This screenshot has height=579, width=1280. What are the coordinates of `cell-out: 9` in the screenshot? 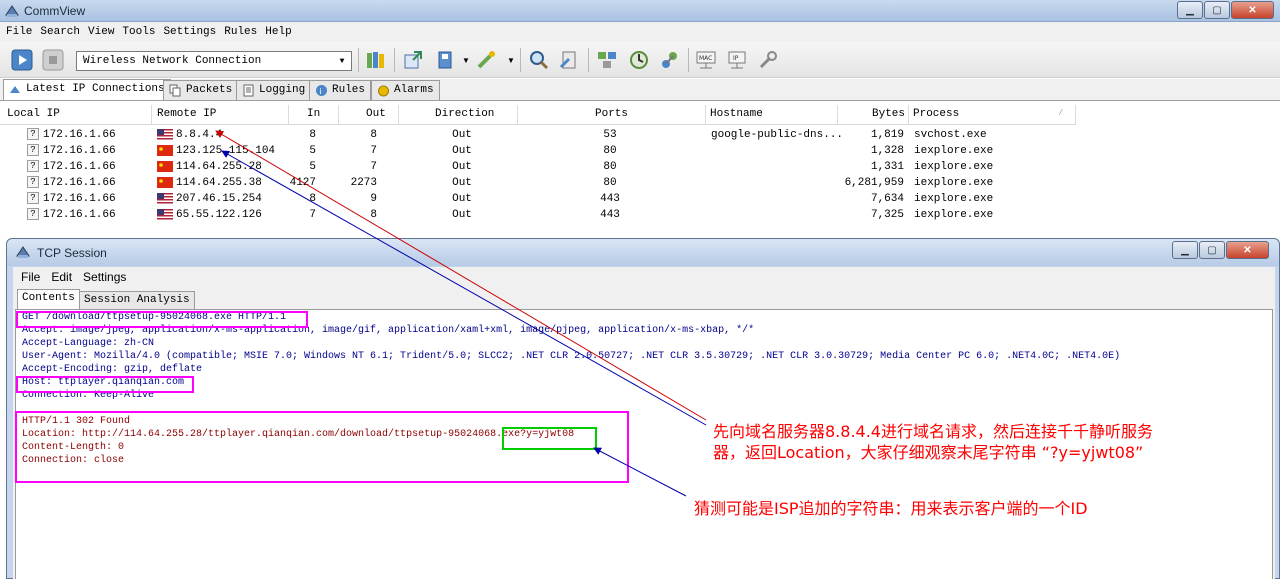 It's located at (373, 199).